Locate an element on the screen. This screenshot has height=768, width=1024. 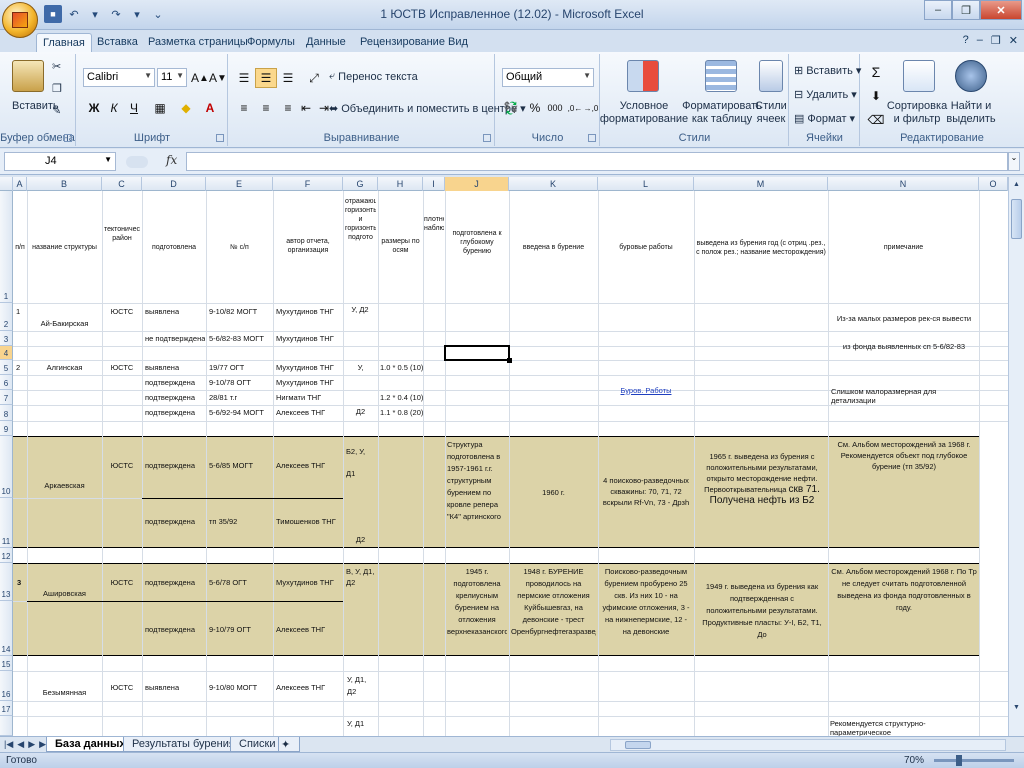
cell-c10: ЮСТС is located at coordinates (122, 465).